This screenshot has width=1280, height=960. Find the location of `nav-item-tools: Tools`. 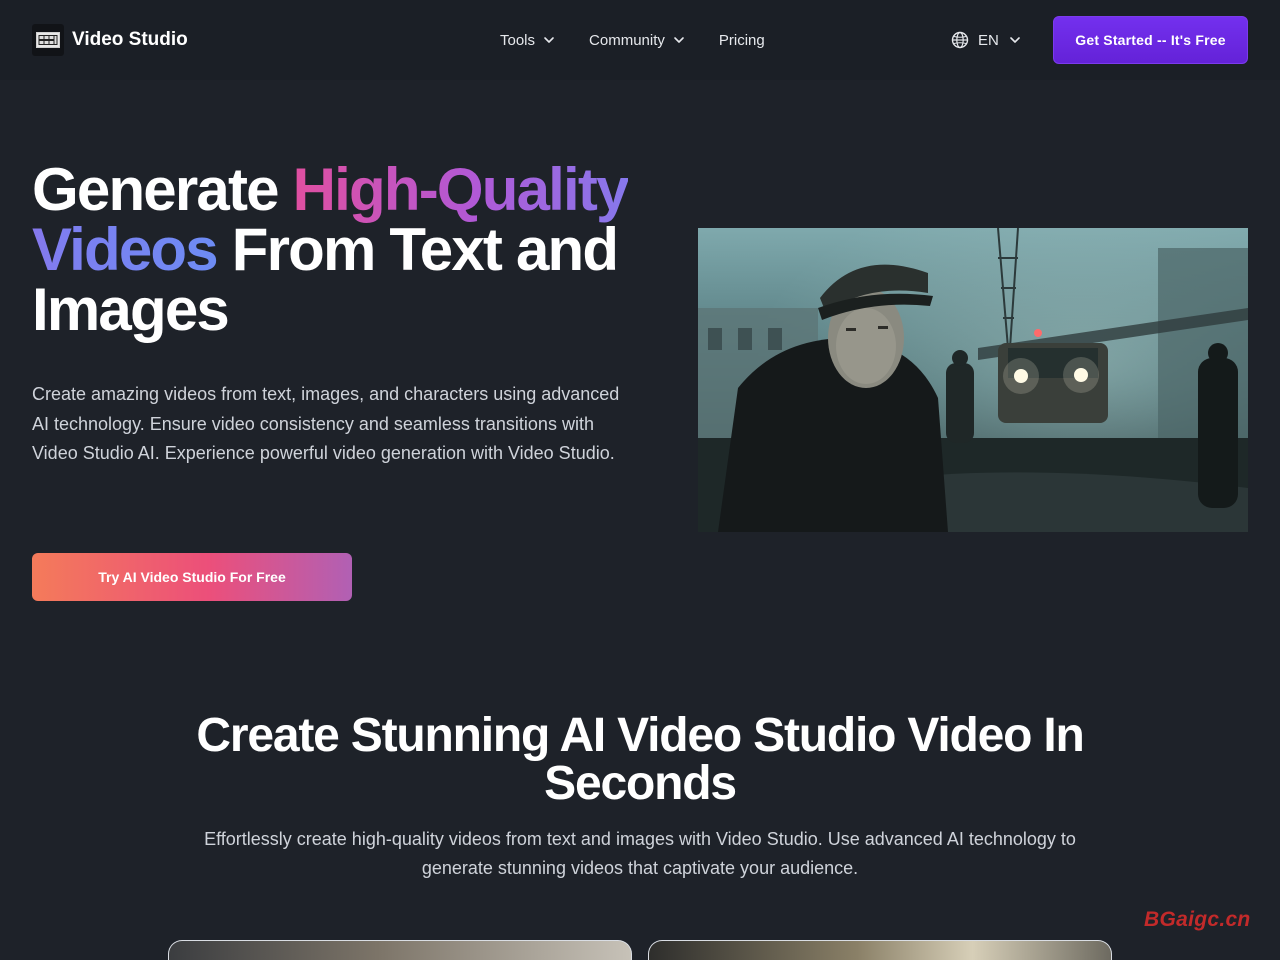

nav-item-tools: Tools is located at coordinates (527, 40).